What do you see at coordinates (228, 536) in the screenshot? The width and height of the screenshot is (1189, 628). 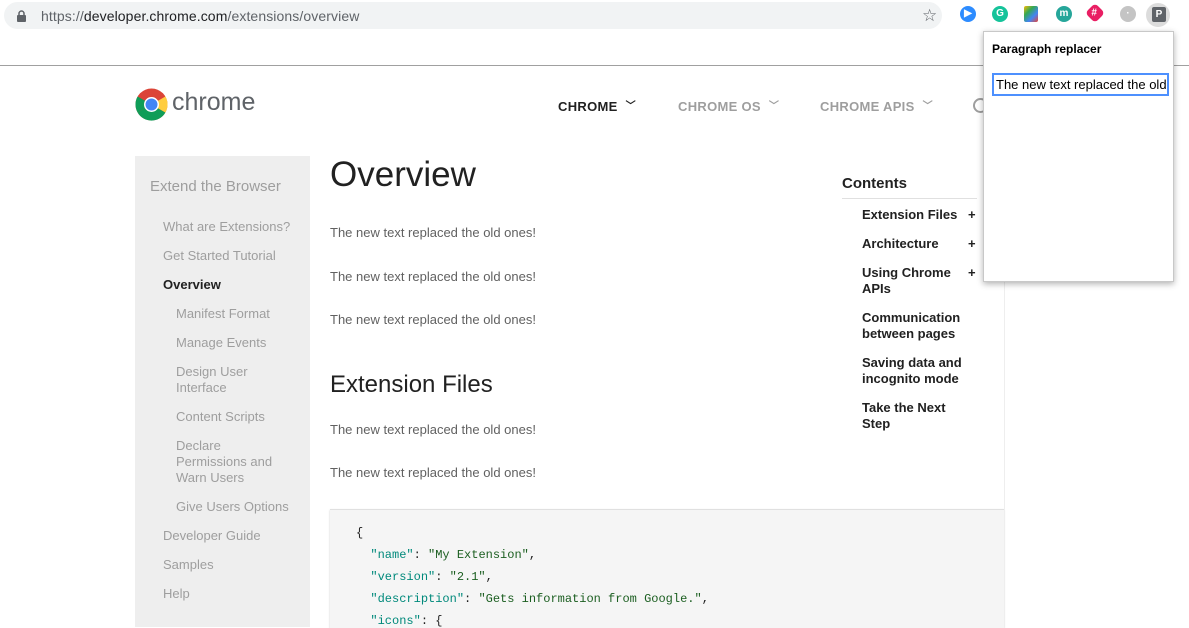 I see `sidebar-item-developer-guide: Developer Guide` at bounding box center [228, 536].